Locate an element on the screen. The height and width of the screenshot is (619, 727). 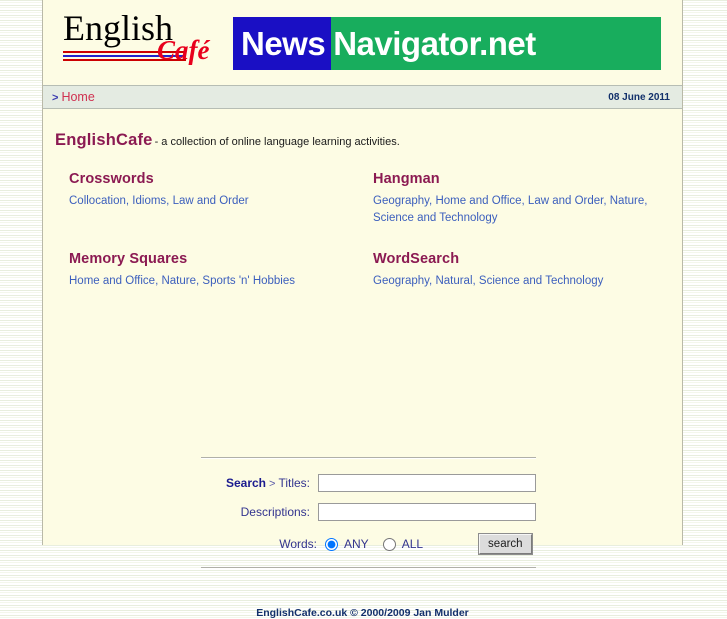
link-wordsearch-0: Geography is located at coordinates (401, 281).